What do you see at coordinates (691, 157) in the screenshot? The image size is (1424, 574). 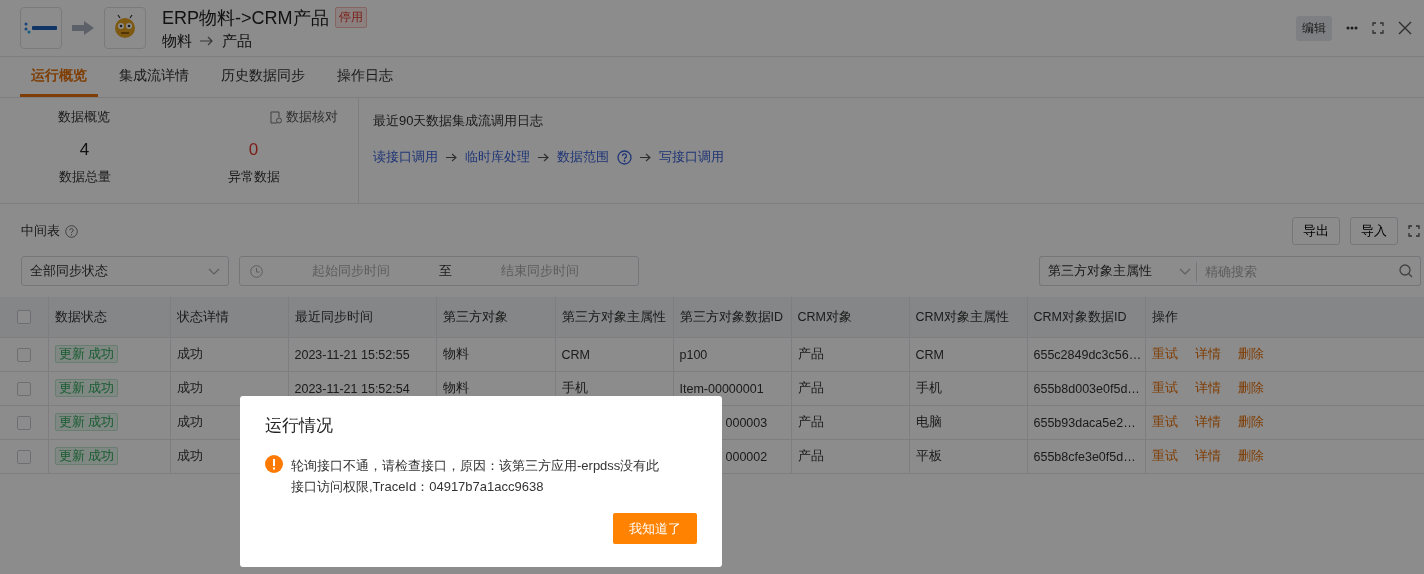 I see `step-link: 写接口调用` at bounding box center [691, 157].